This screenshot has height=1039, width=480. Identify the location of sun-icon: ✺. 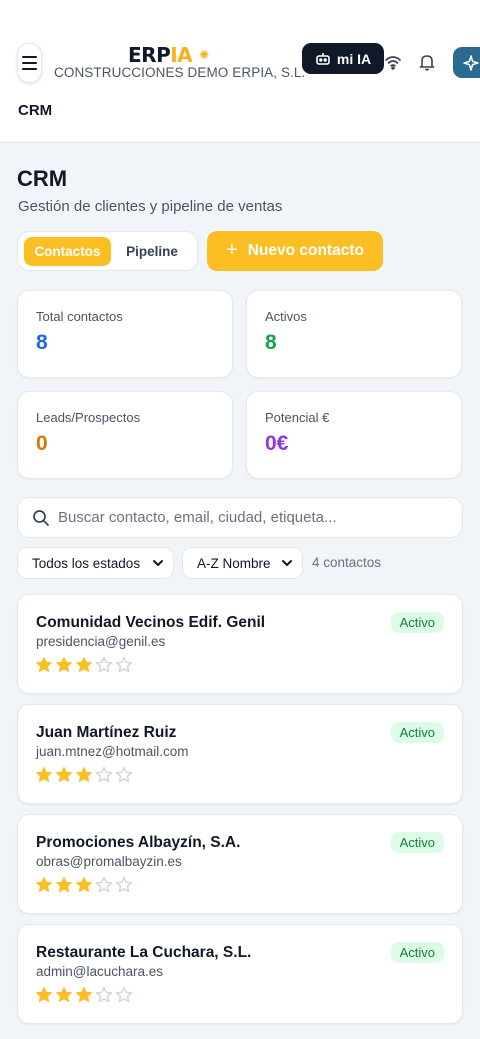
(204, 55).